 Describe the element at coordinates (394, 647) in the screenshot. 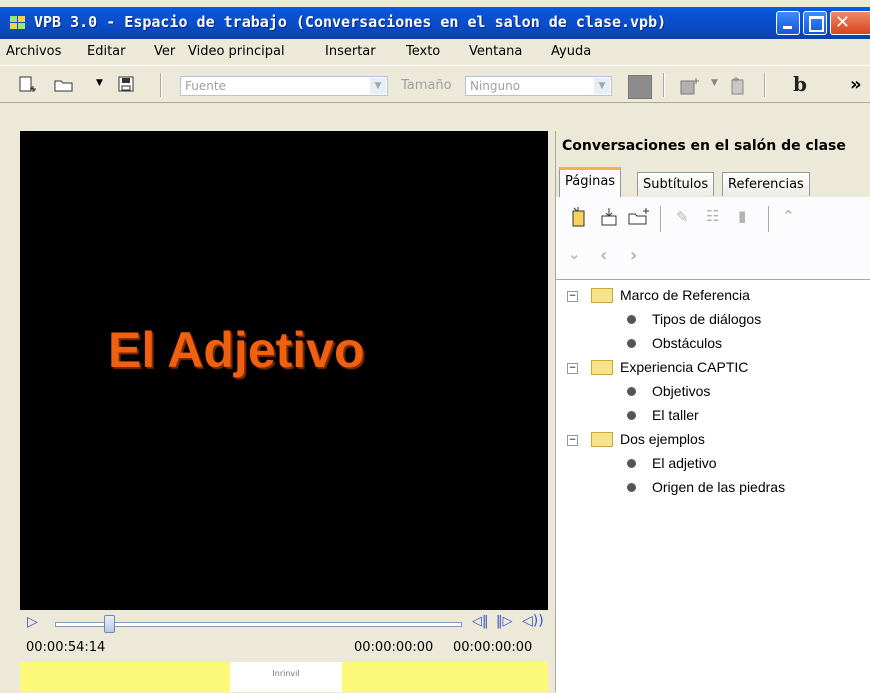

I see `time-in: 00:00:00:00` at that location.